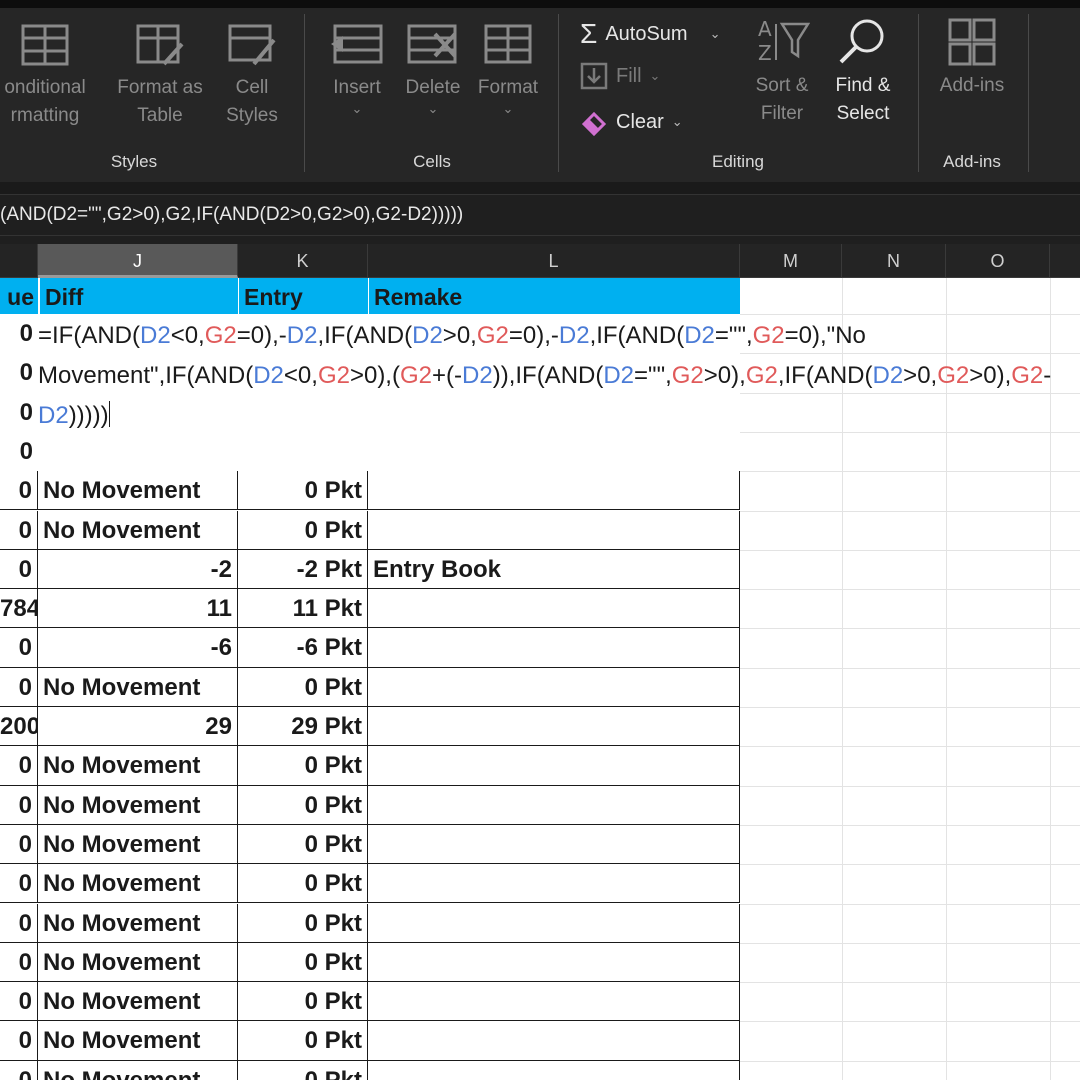 The image size is (1080, 1080). I want to click on delete-button: Delete ⌄, so click(433, 69).